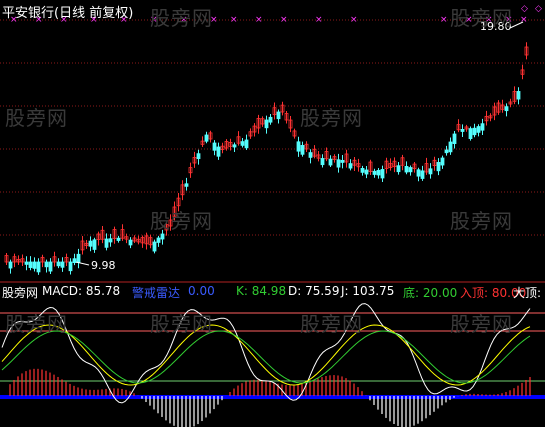  I want to click on alert-value: 0.00, so click(201, 291).